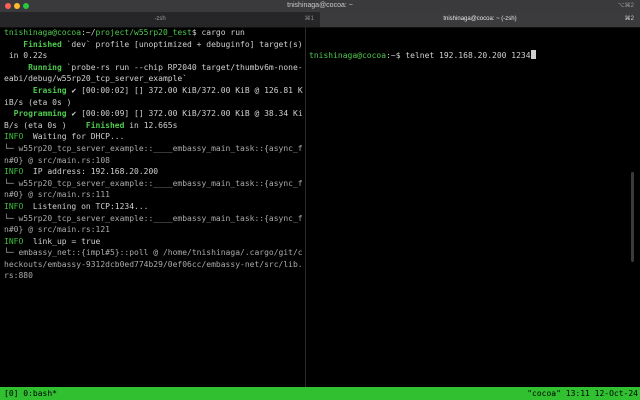  What do you see at coordinates (396, 56) in the screenshot?
I see `prompt-path: :~$` at bounding box center [396, 56].